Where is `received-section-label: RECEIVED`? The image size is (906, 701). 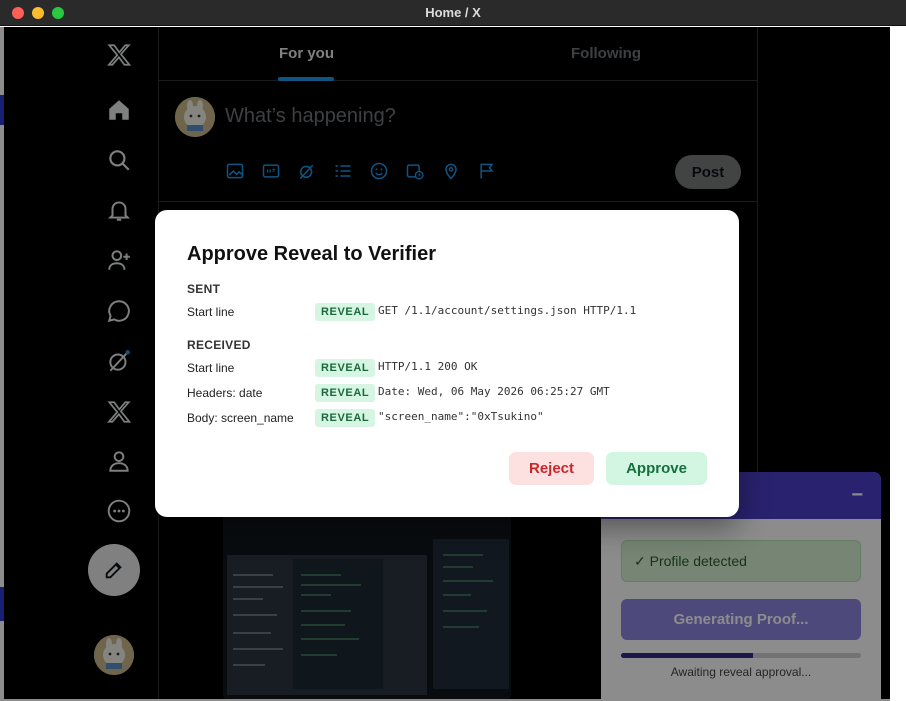 received-section-label: RECEIVED is located at coordinates (219, 345).